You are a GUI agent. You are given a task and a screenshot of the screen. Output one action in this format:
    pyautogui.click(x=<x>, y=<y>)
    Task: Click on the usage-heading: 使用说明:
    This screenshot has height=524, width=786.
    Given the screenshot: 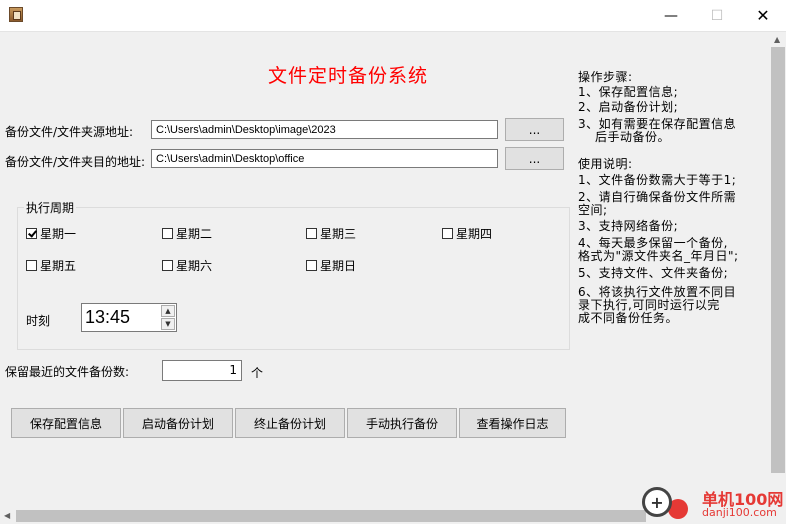 What is the action you would take?
    pyautogui.click(x=605, y=164)
    